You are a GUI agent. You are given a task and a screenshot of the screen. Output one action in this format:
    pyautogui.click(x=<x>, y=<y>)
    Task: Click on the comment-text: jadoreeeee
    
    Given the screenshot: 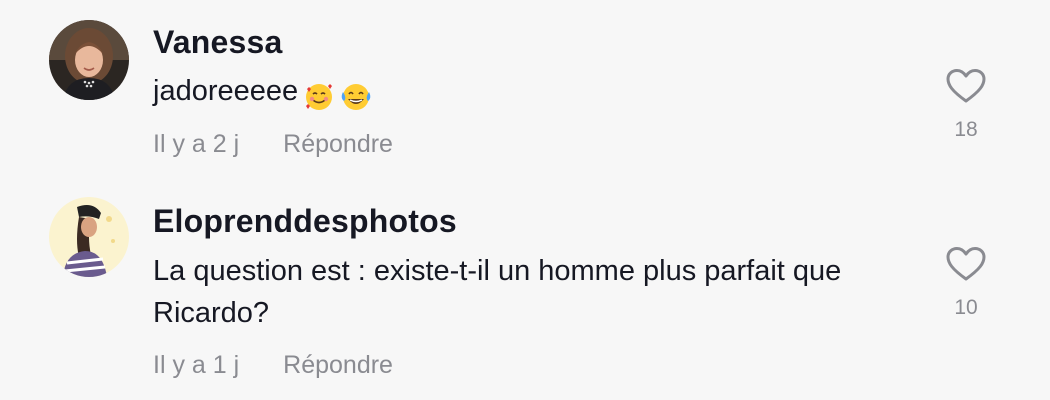 What is the action you would take?
    pyautogui.click(x=533, y=93)
    